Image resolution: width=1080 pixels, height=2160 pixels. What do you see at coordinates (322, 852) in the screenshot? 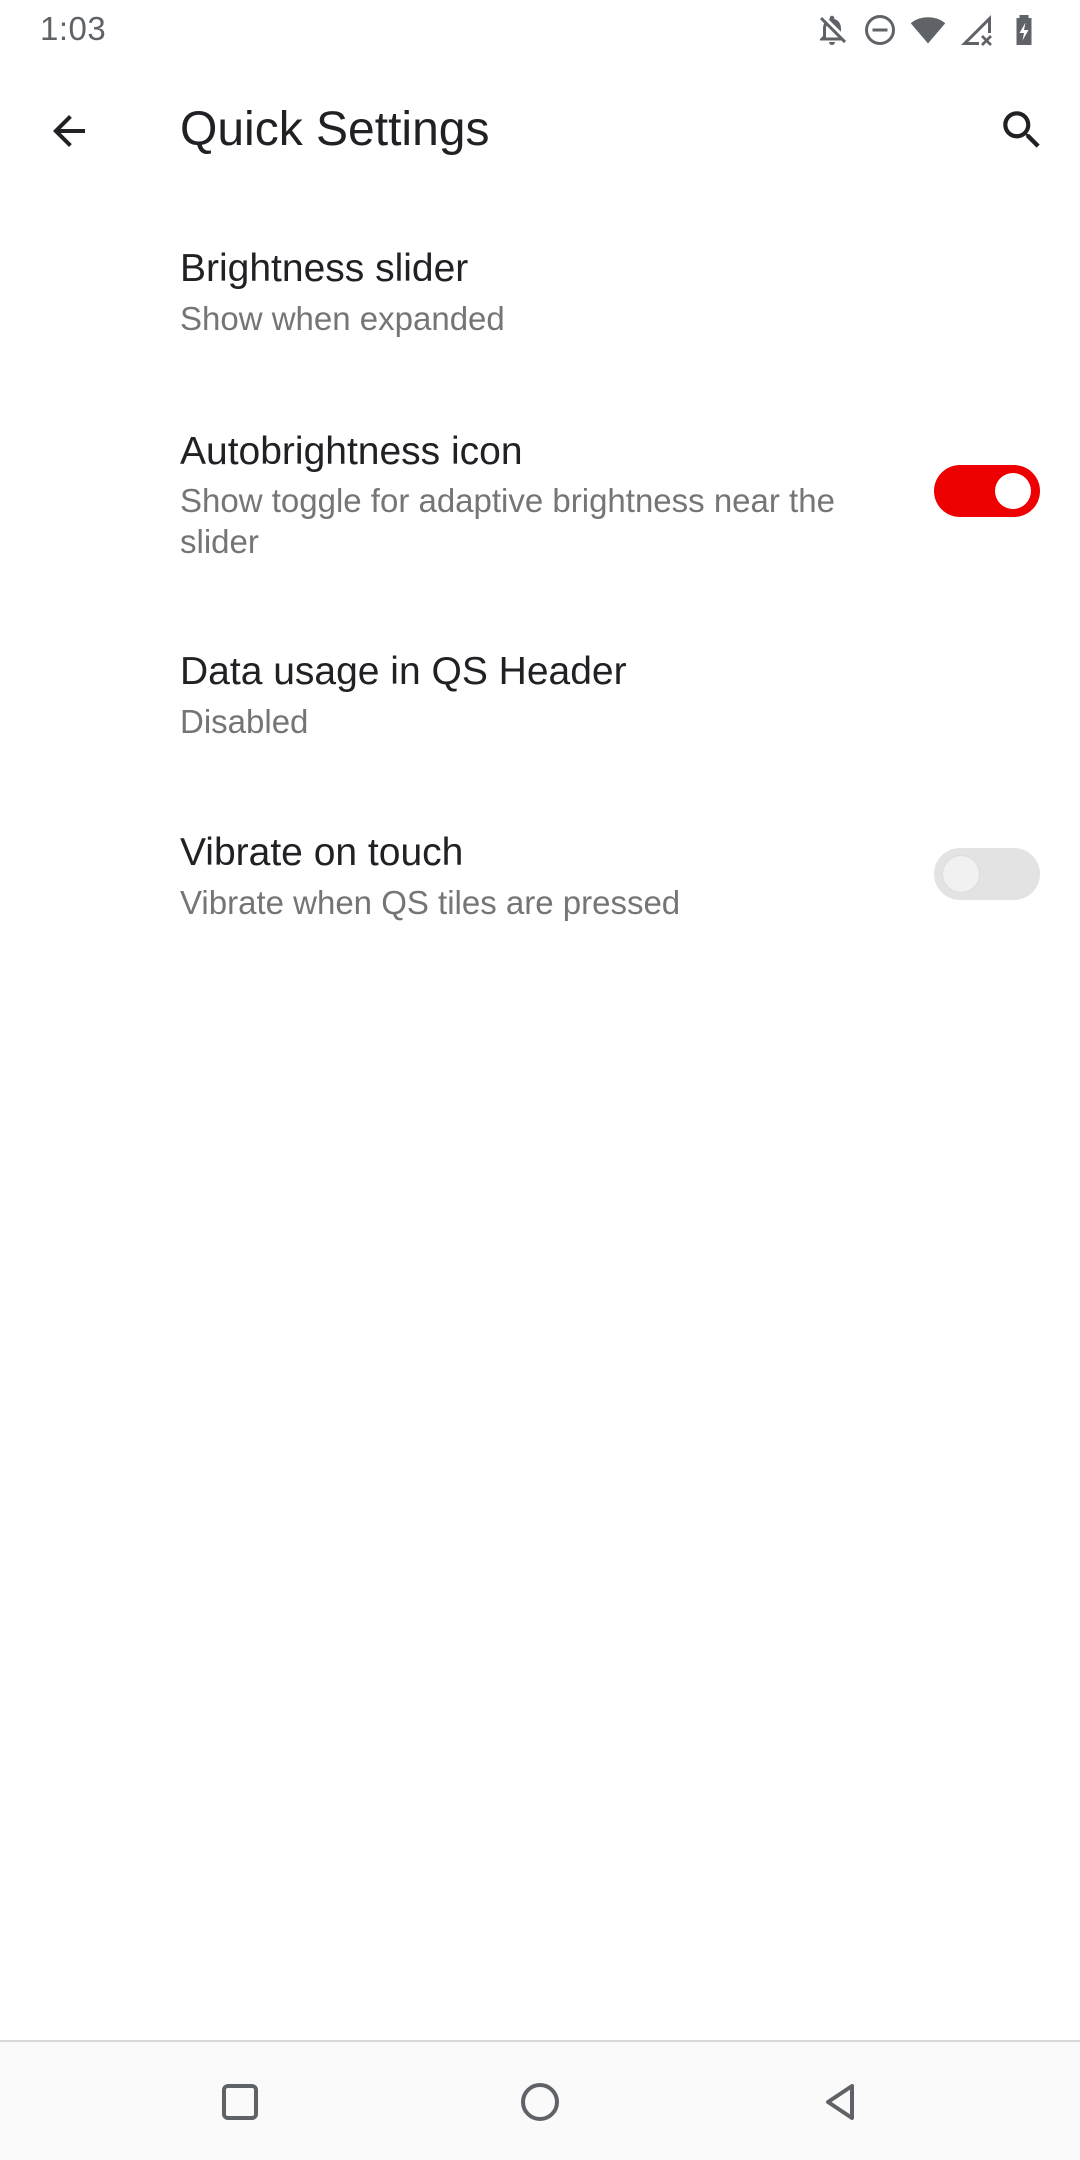
I see `pref-title: Vibrate on touch` at bounding box center [322, 852].